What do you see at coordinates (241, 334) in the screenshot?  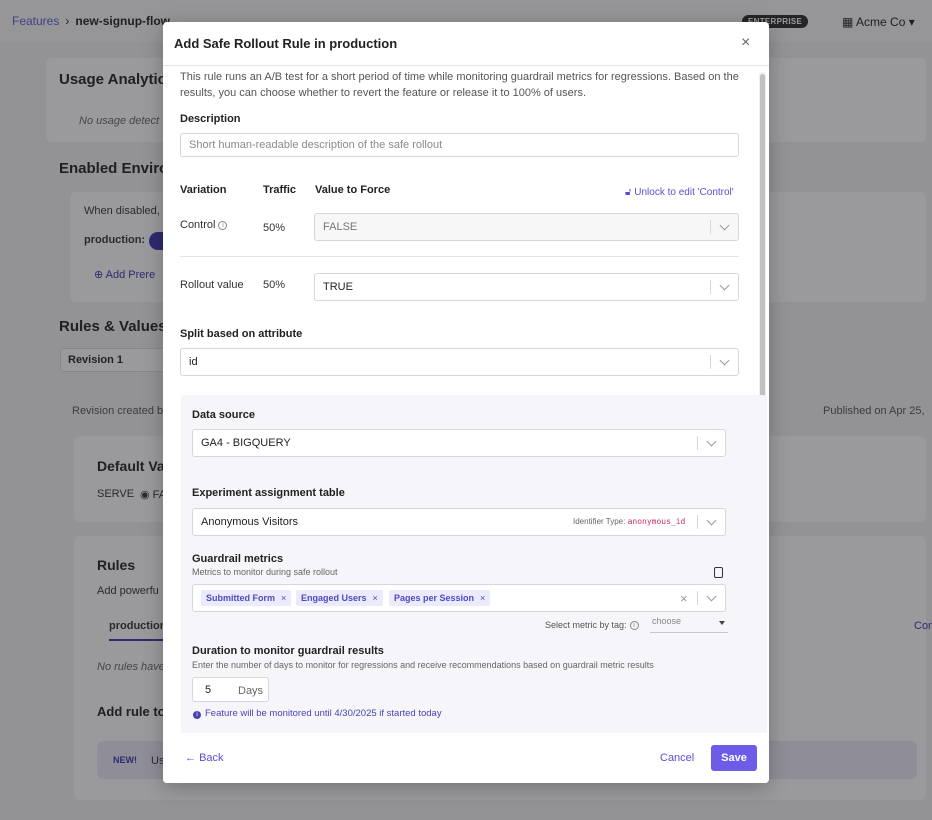 I see `split-label: Split based on attribute` at bounding box center [241, 334].